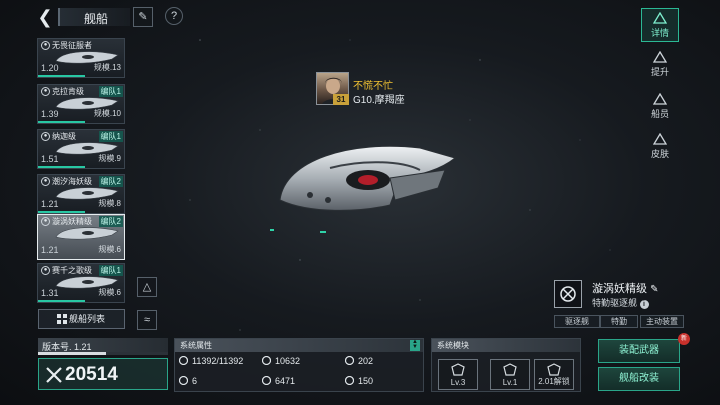 The height and width of the screenshot is (405, 720). What do you see at coordinates (359, 361) in the screenshot?
I see `stat-speed: 202` at bounding box center [359, 361].